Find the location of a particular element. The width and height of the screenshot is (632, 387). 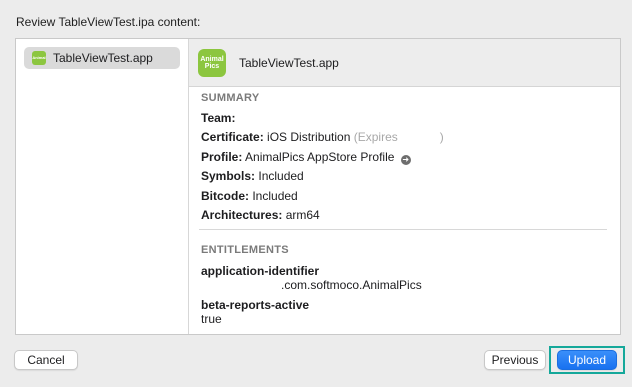

symbols-row: Symbols: Included is located at coordinates (252, 176).